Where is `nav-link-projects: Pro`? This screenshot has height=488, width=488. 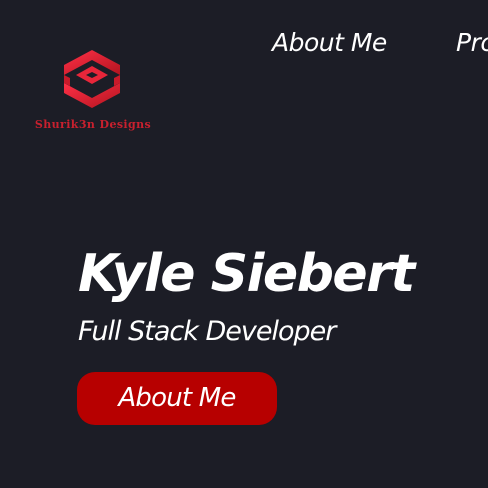
nav-link-projects: Pro is located at coordinates (472, 42).